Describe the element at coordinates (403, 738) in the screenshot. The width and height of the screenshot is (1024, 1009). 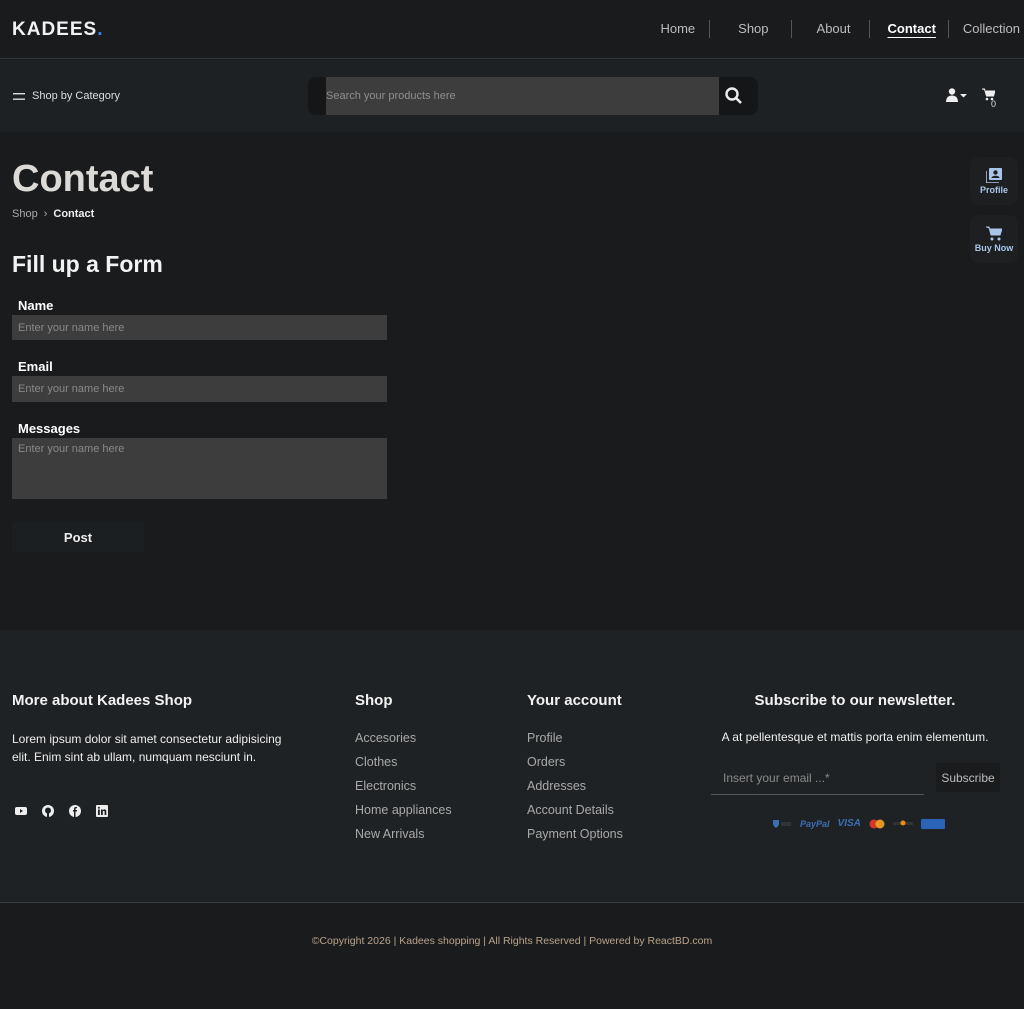
I see `footer-link: Accesories` at that location.